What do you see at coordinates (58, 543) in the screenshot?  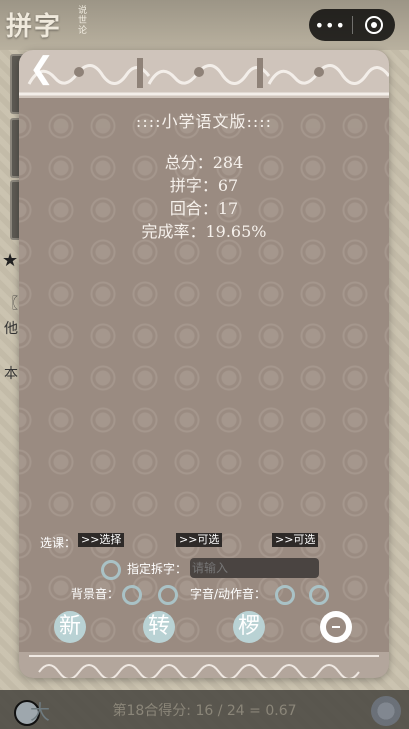 I see `lesson-label: 选课：` at bounding box center [58, 543].